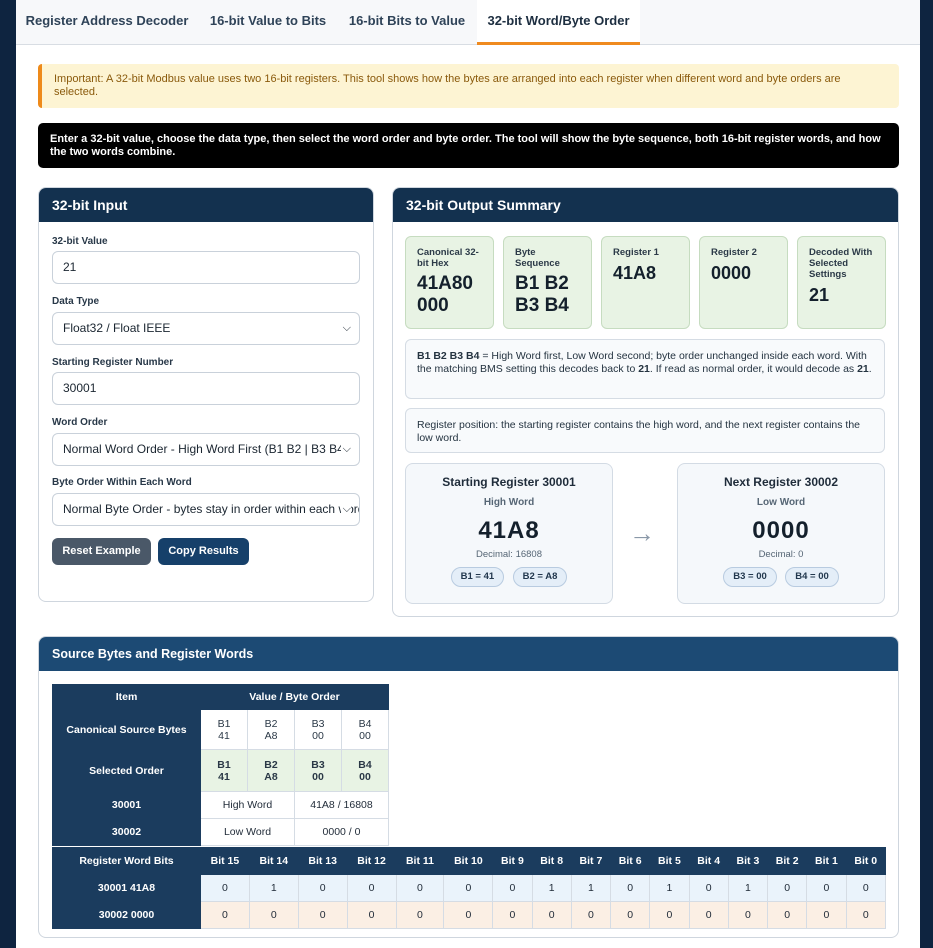  I want to click on byte-pill: B1 = 41, so click(477, 577).